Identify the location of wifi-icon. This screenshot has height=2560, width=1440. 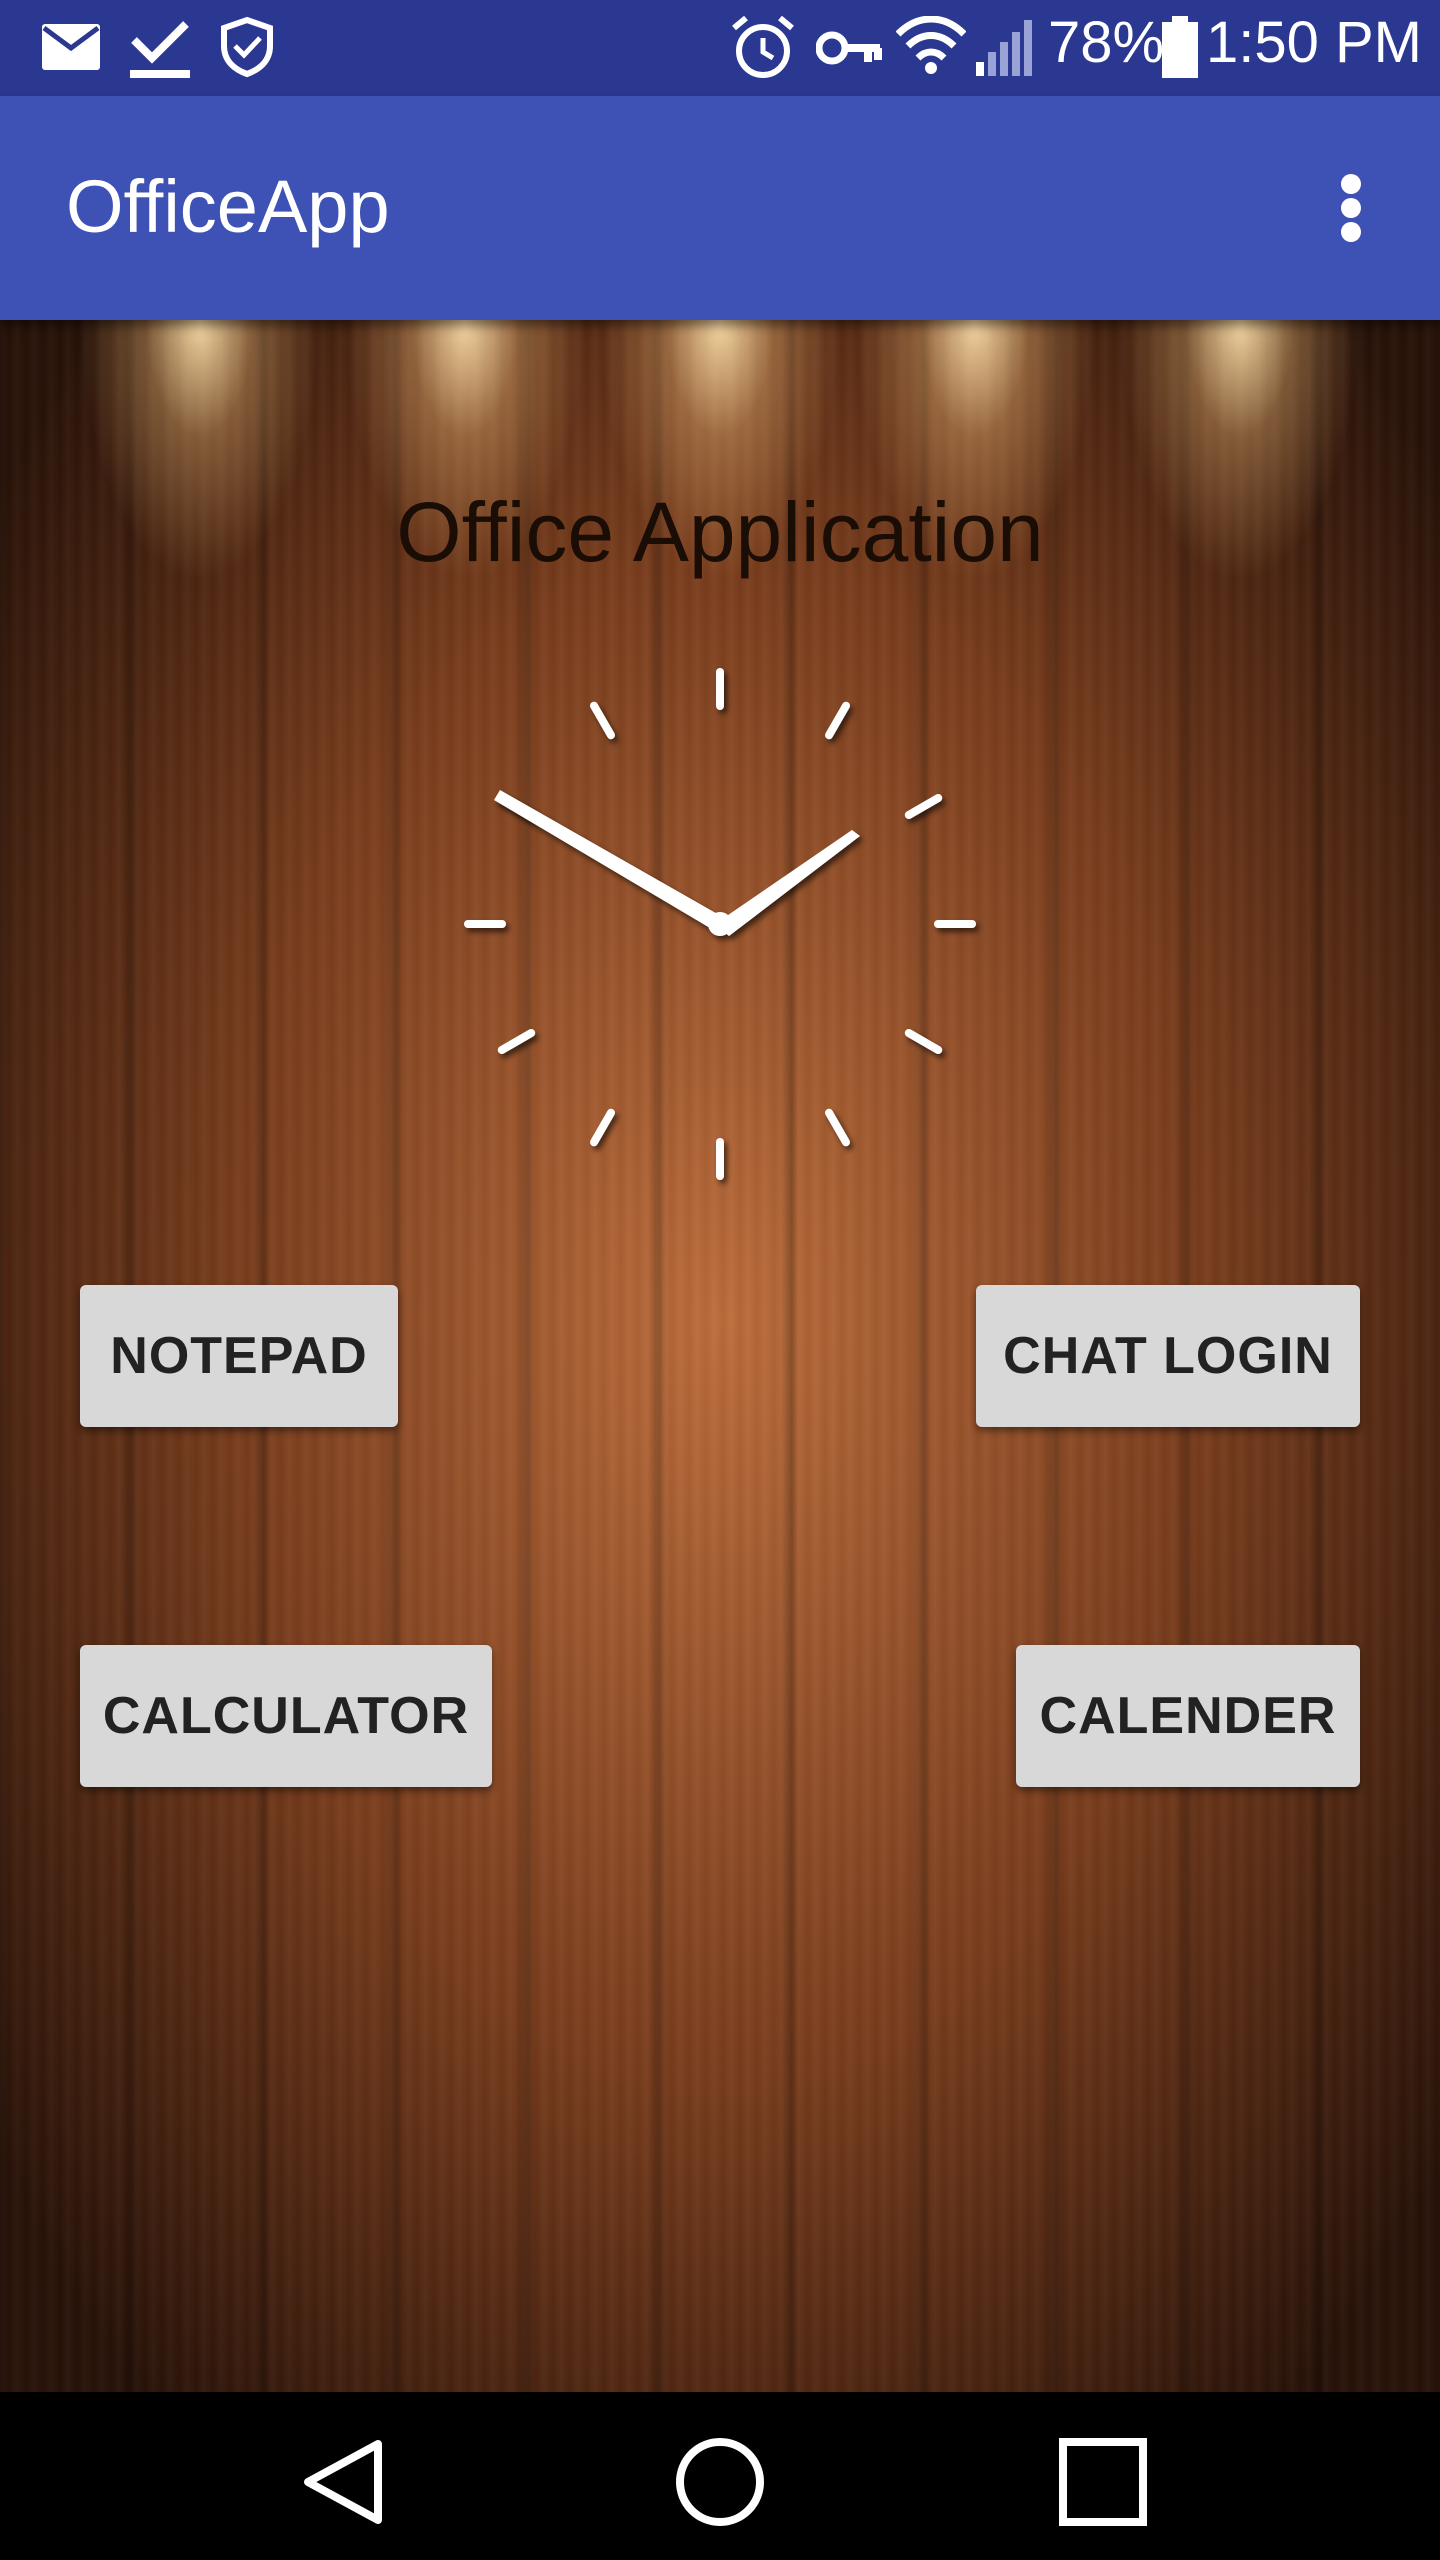
(931, 45).